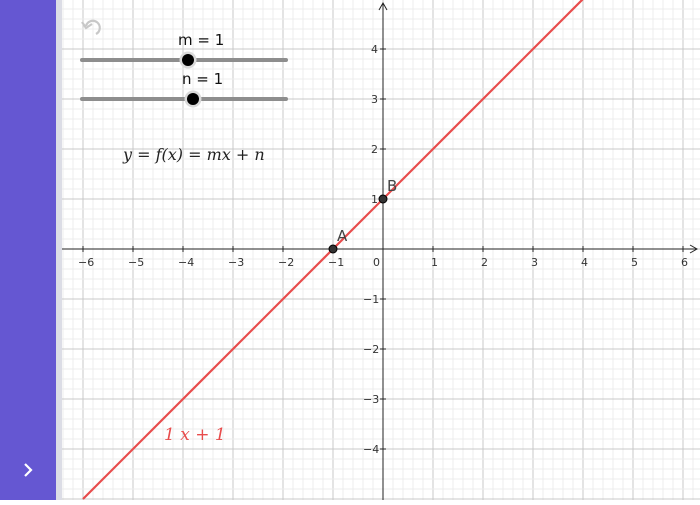 The width and height of the screenshot is (700, 505). What do you see at coordinates (374, 149) in the screenshot?
I see `y-tick-label: 2` at bounding box center [374, 149].